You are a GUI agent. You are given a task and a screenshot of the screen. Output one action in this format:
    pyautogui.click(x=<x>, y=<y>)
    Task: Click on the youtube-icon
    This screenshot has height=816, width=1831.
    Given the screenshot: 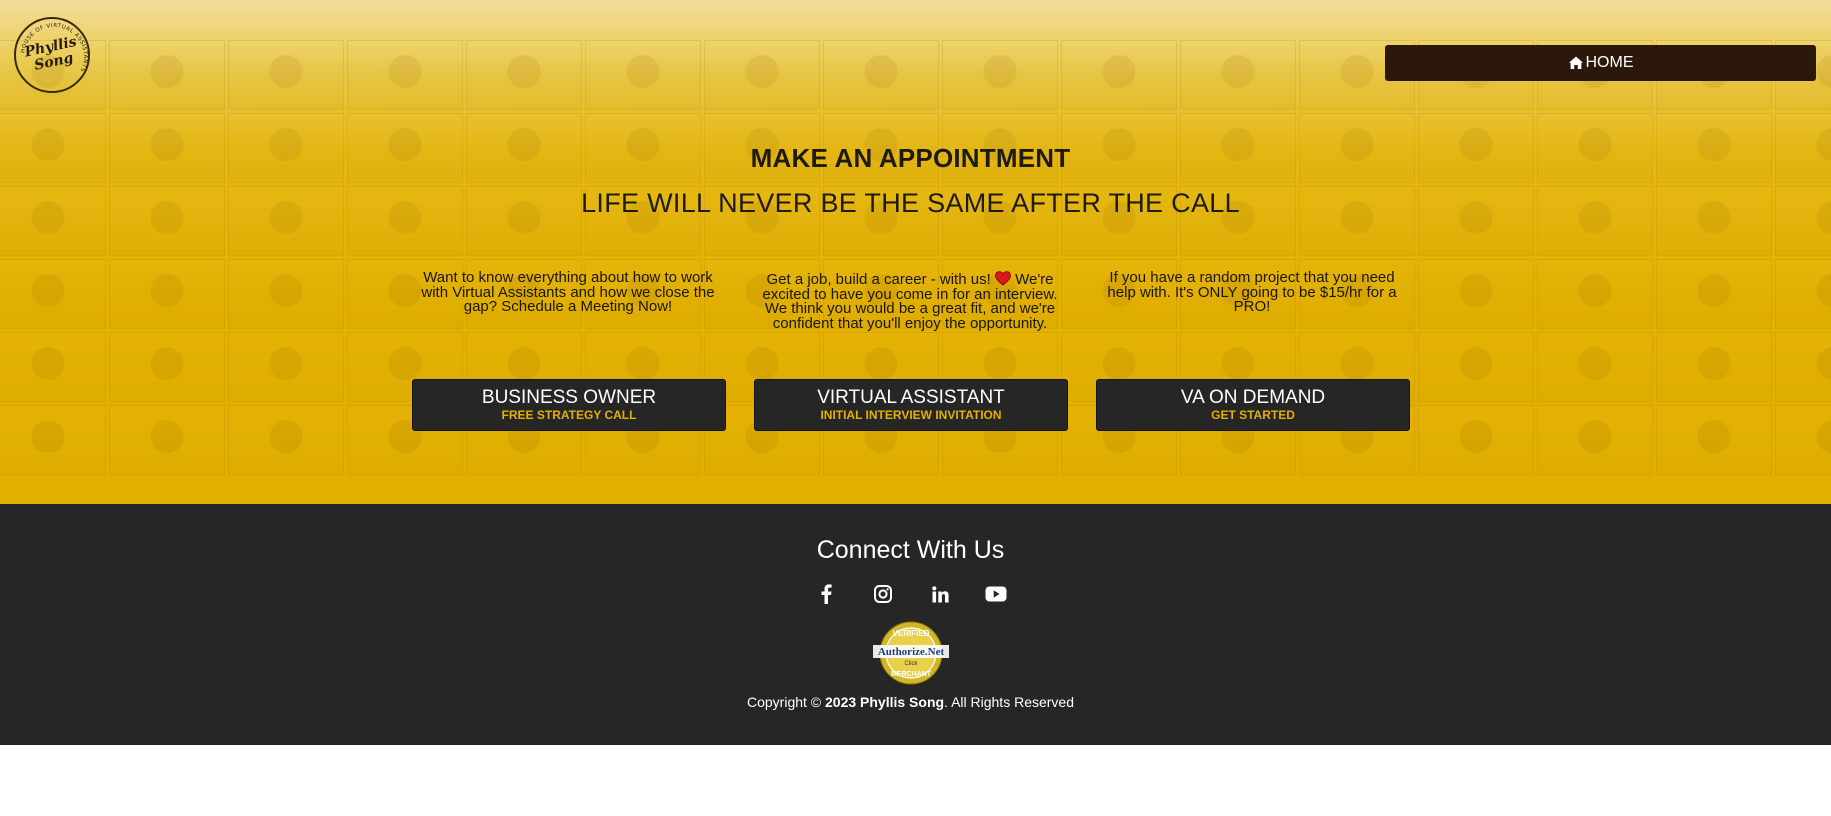 What is the action you would take?
    pyautogui.click(x=996, y=594)
    